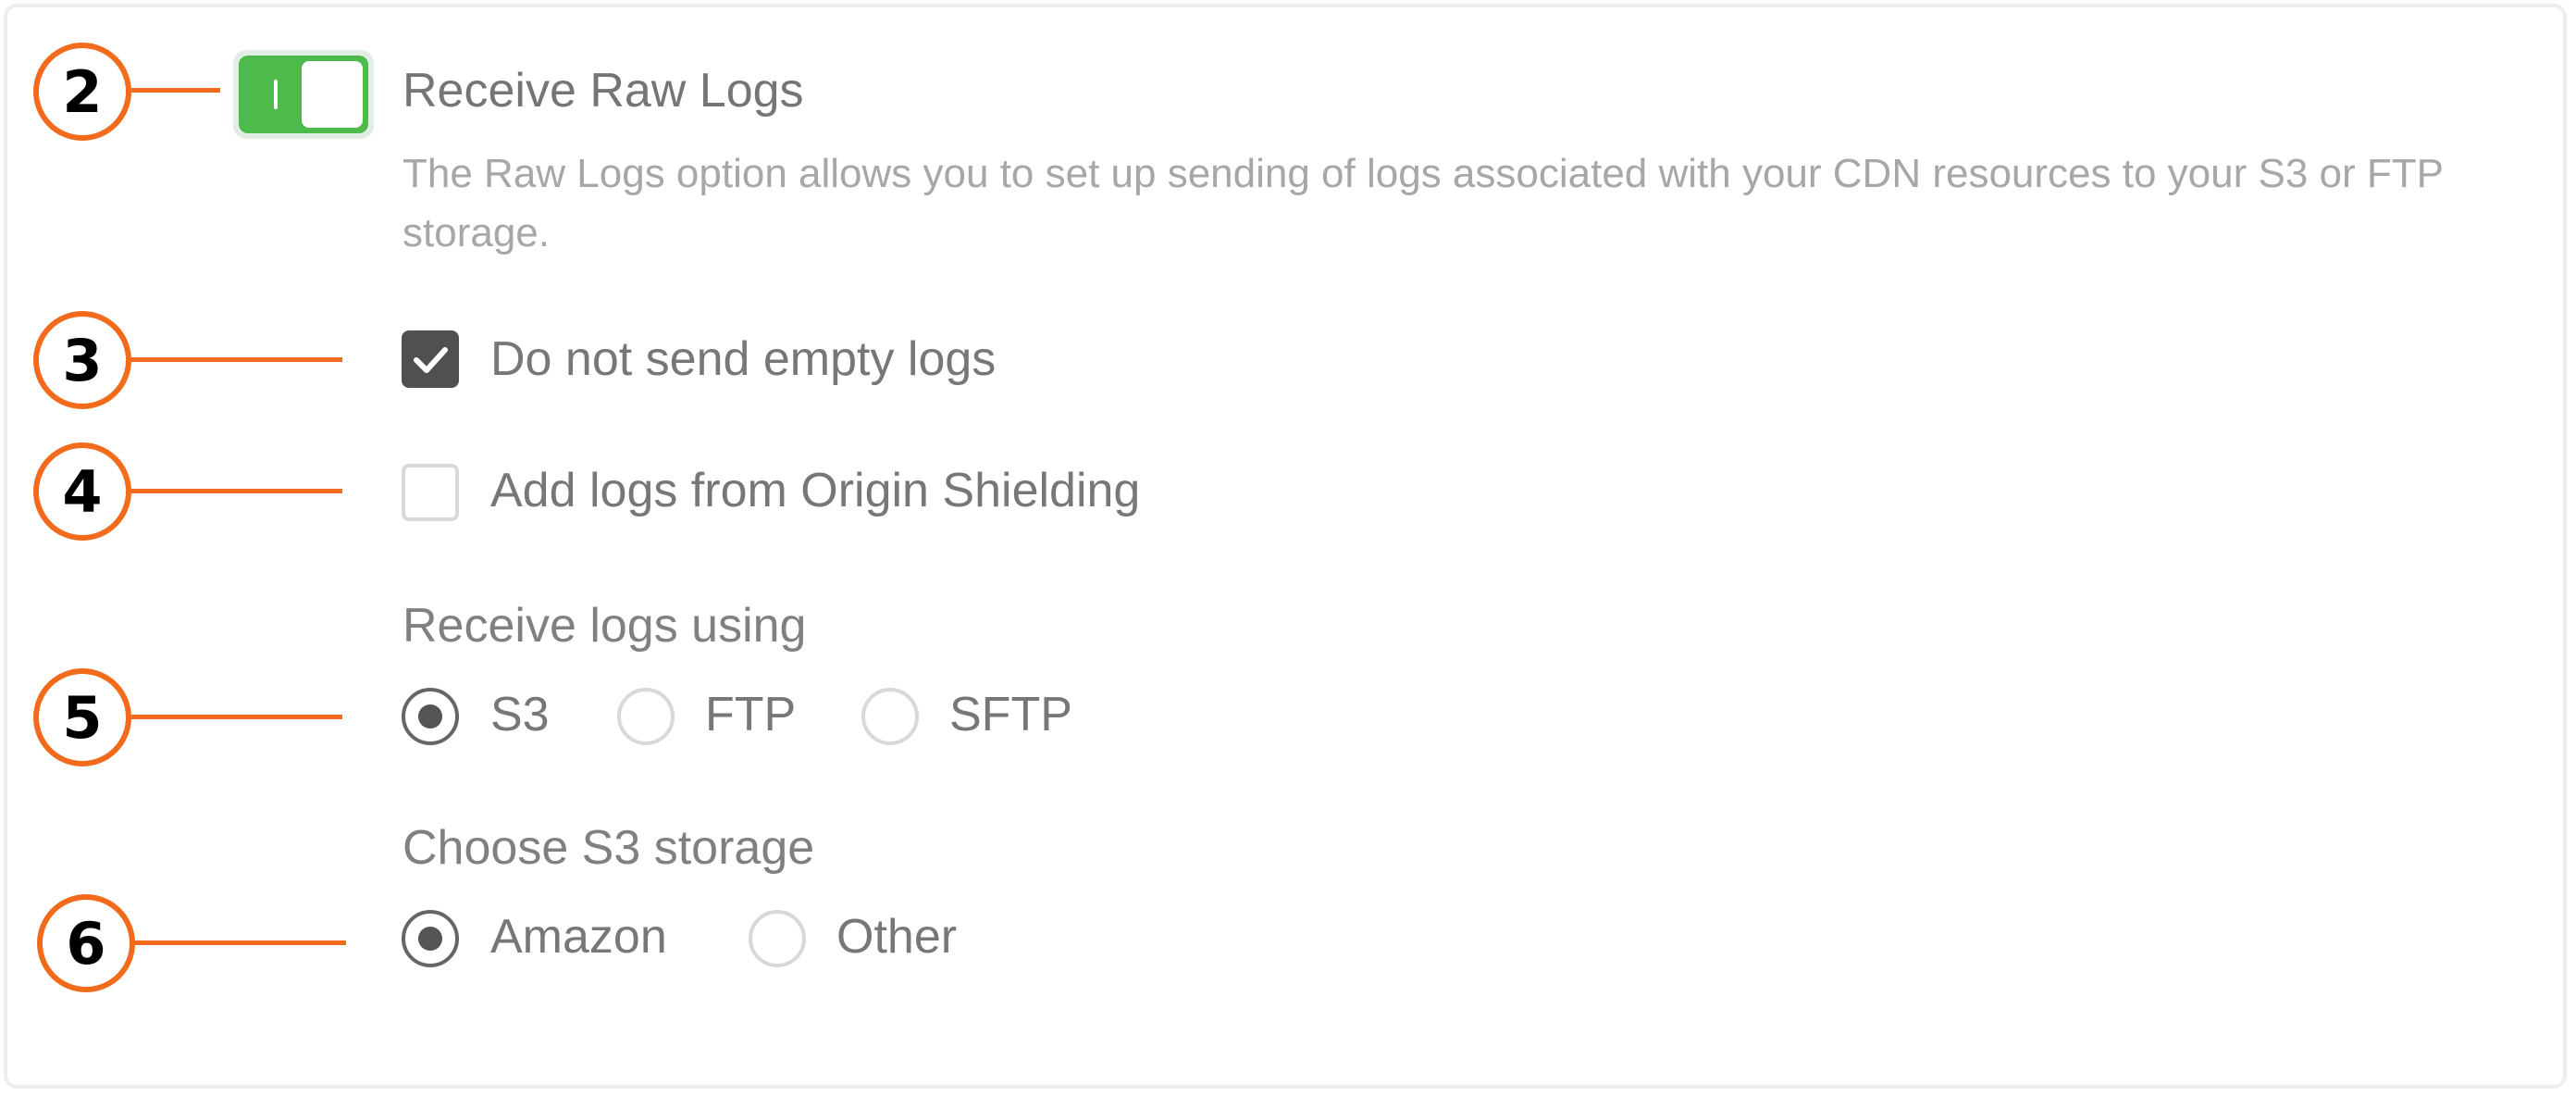 The image size is (2576, 1096). I want to click on origin-shielding-checkbox, so click(431, 493).